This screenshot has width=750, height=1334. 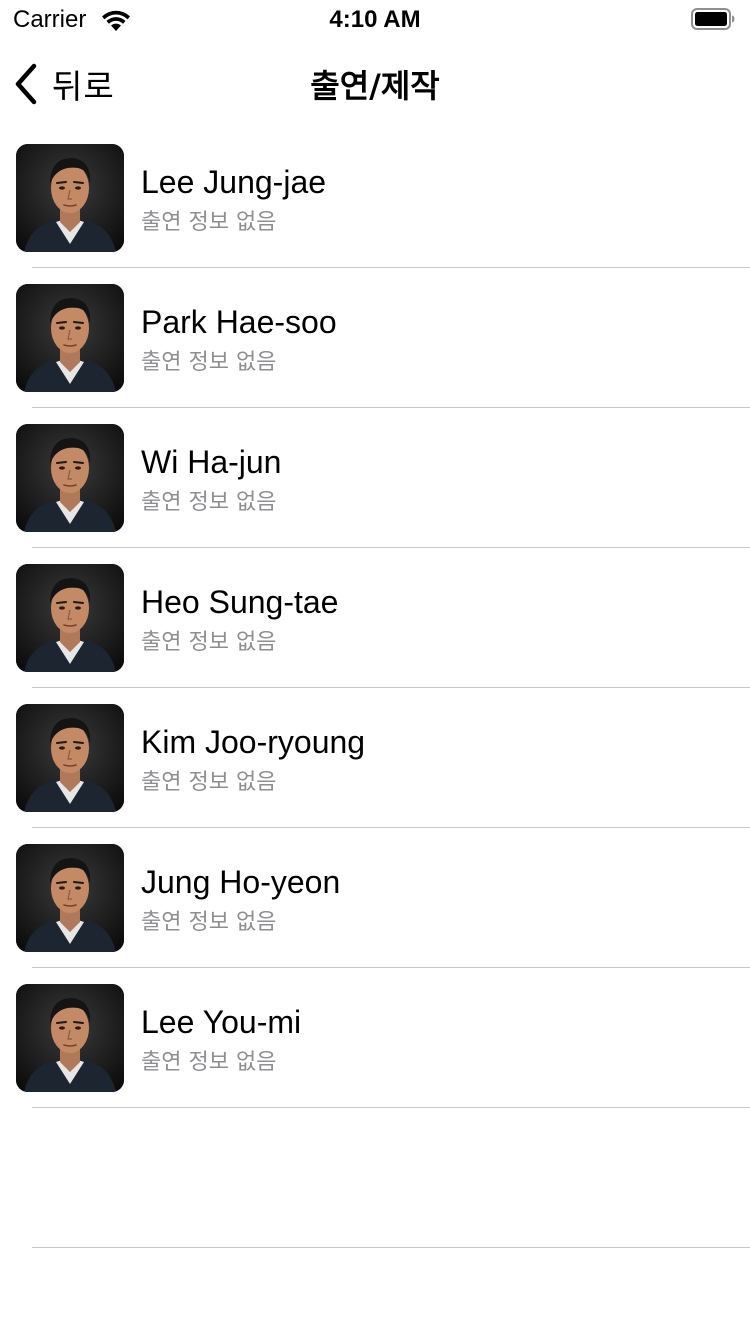 I want to click on row-separator, so click(x=391, y=1247).